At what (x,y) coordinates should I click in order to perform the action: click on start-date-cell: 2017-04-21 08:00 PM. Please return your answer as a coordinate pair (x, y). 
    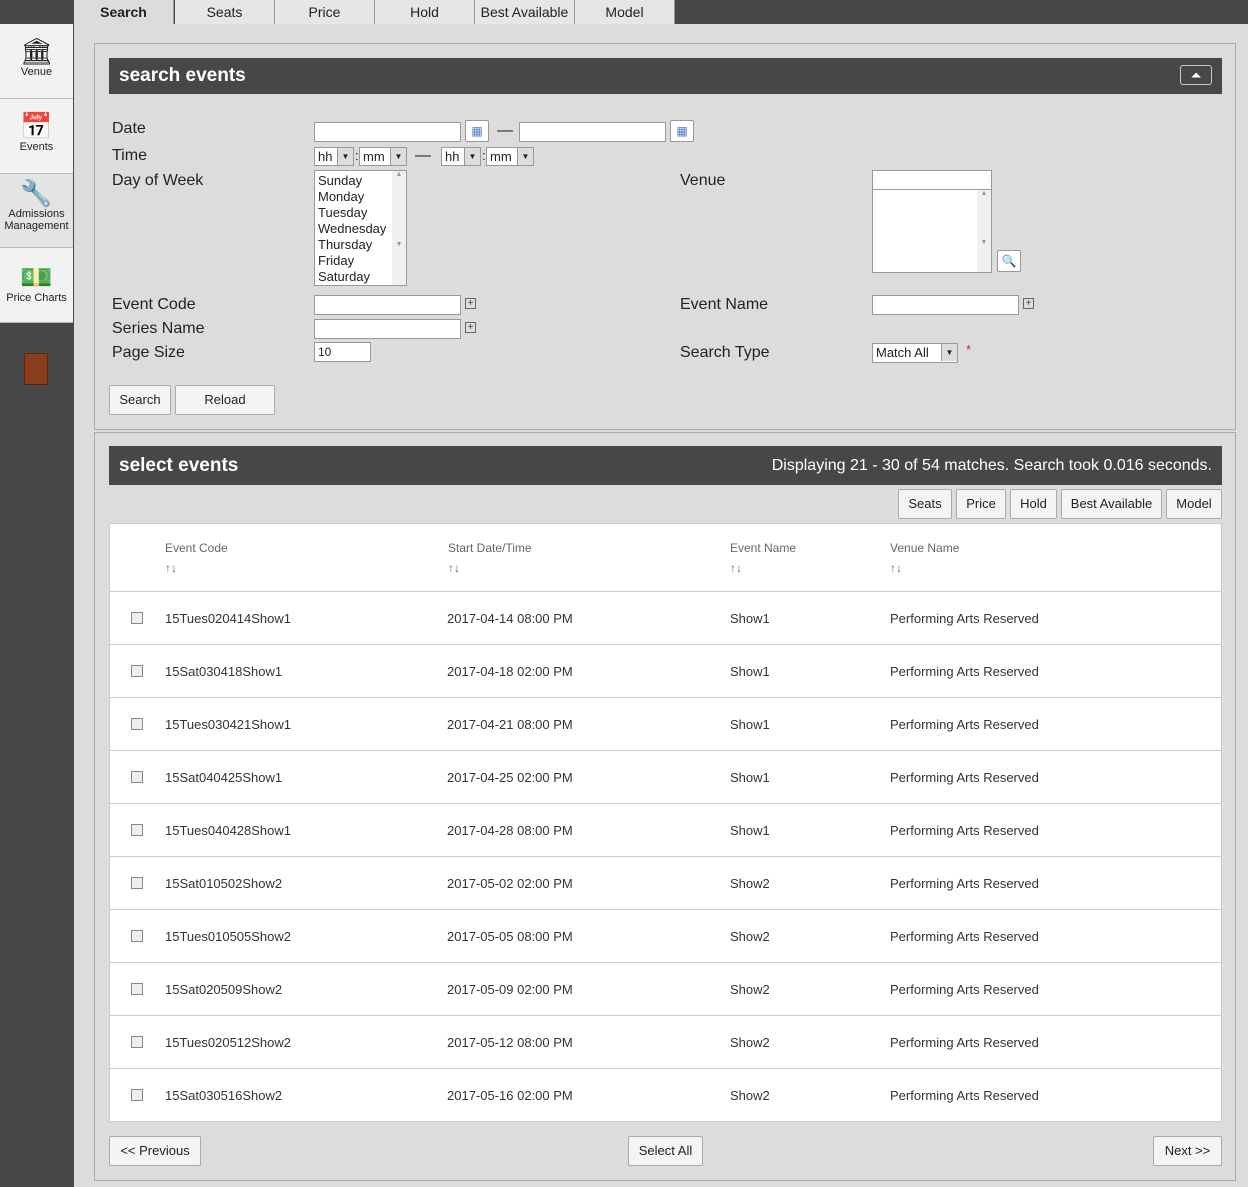
    Looking at the image, I should click on (510, 724).